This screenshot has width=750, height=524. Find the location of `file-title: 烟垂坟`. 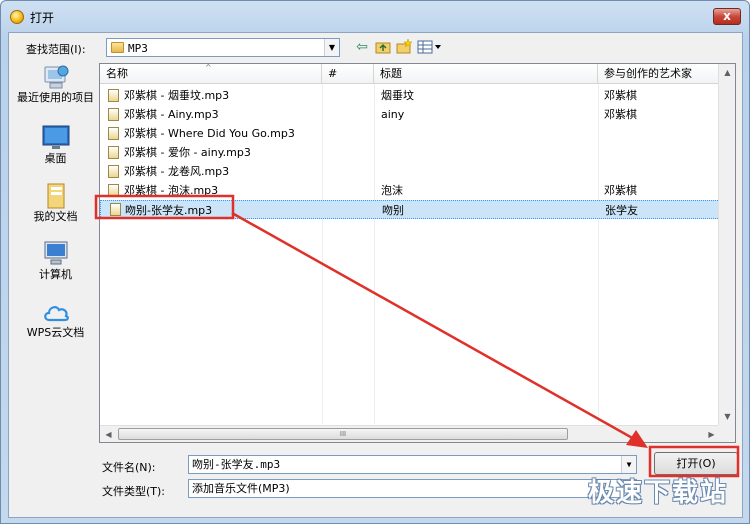

file-title: 烟垂坟 is located at coordinates (397, 95).